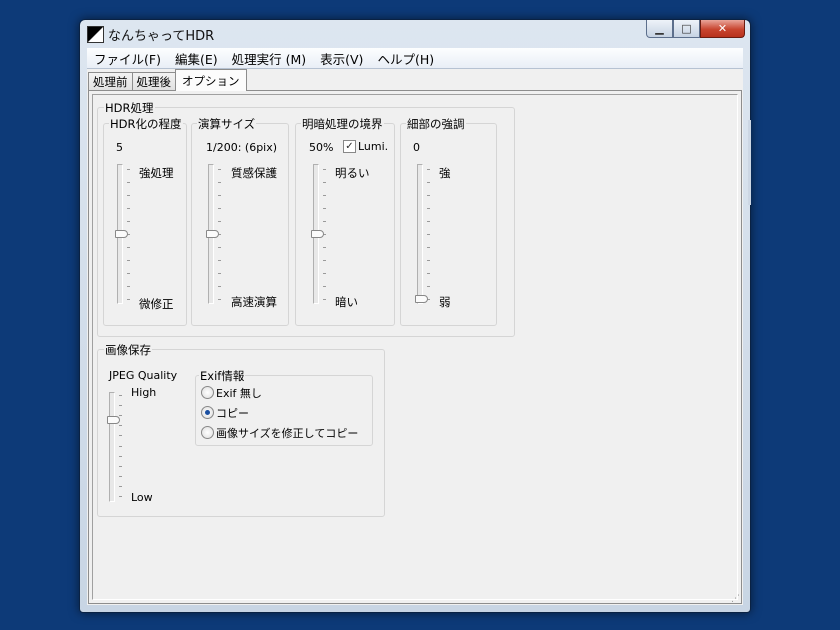 The width and height of the screenshot is (840, 630). What do you see at coordinates (321, 147) in the screenshot?
I see `boundary-value: 50%` at bounding box center [321, 147].